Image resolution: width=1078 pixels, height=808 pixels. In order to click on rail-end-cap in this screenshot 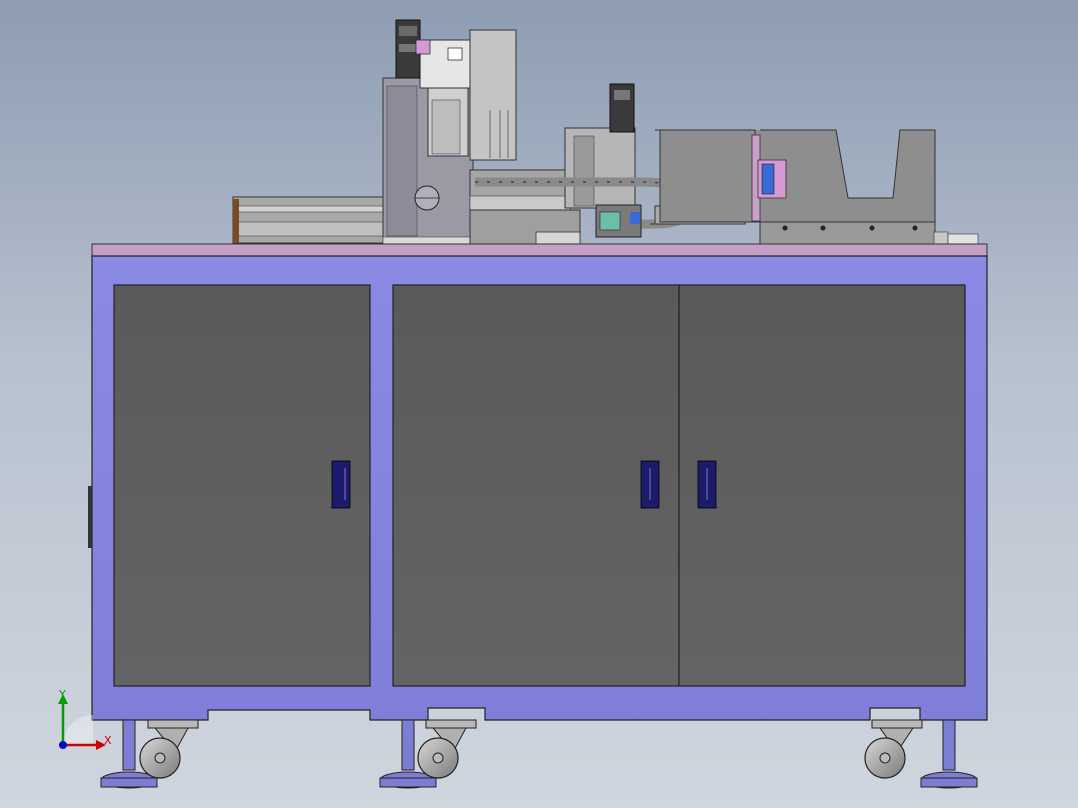, I will do `click(236, 221)`.